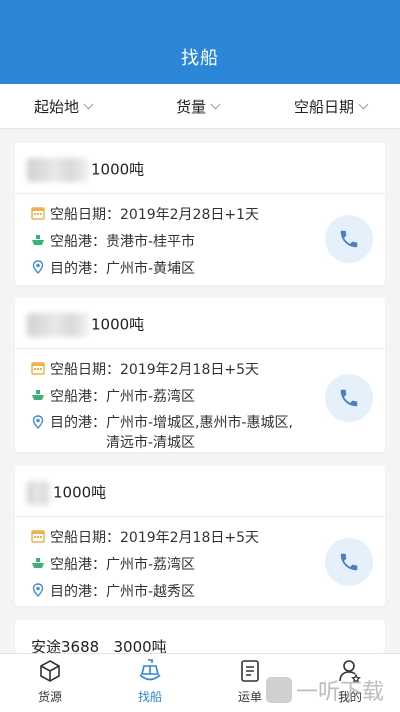 The image size is (400, 712). Describe the element at coordinates (191, 107) in the screenshot. I see `filter-tonnage-label: 货量` at that location.